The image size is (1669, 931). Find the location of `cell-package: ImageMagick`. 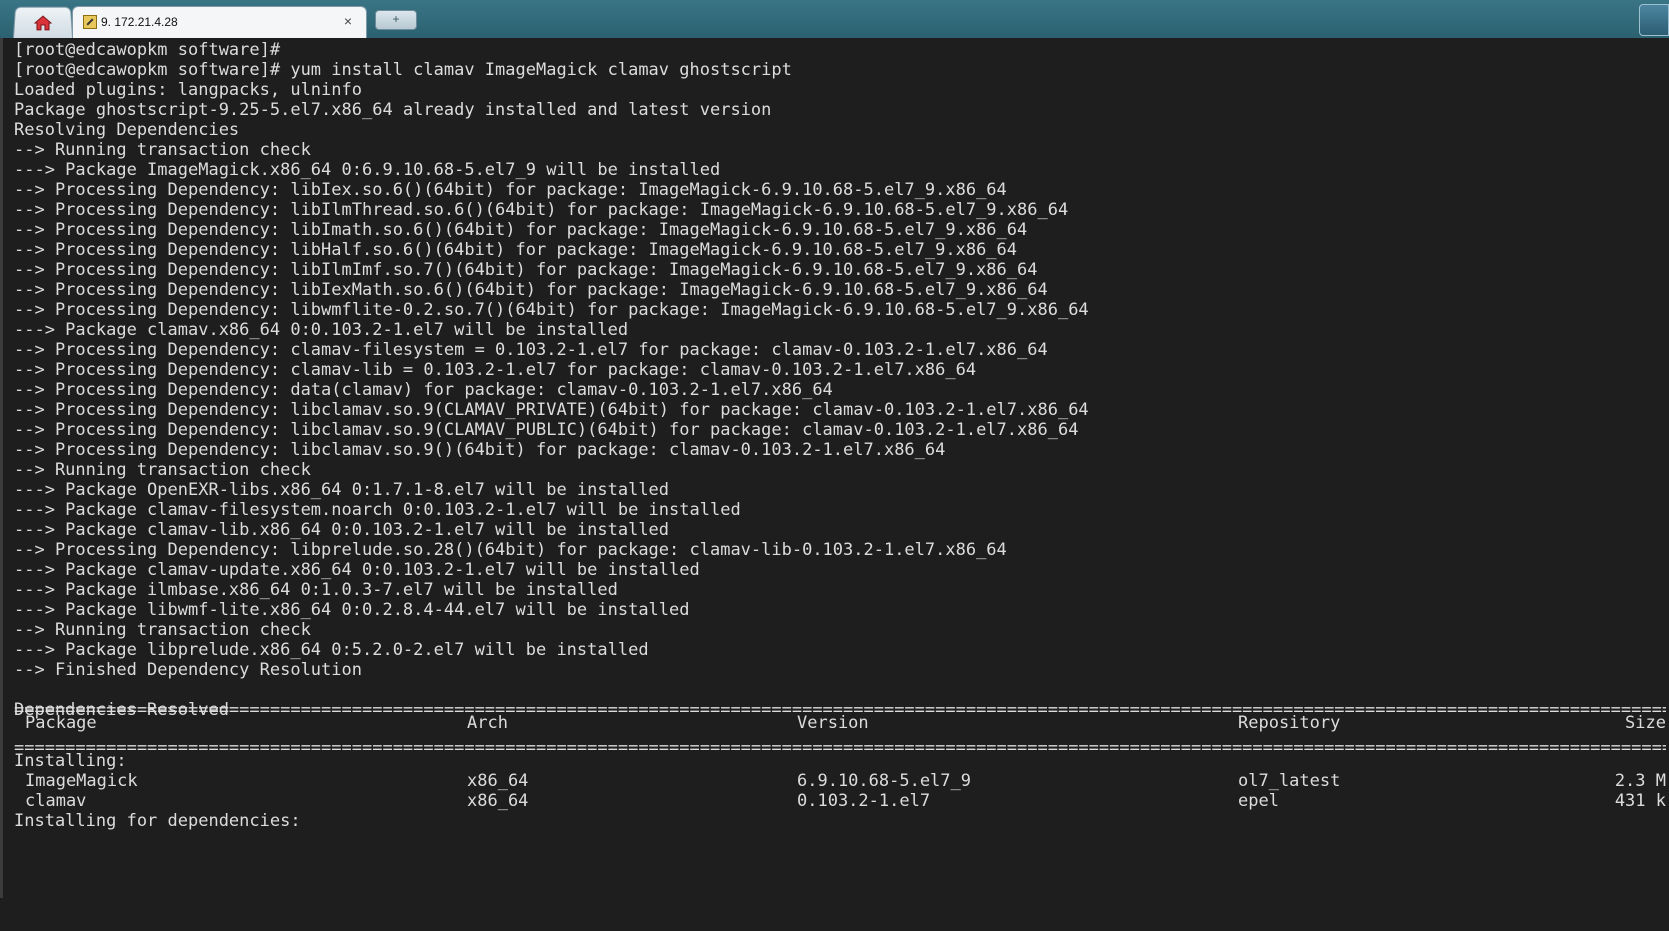

cell-package: ImageMagick is located at coordinates (81, 781).